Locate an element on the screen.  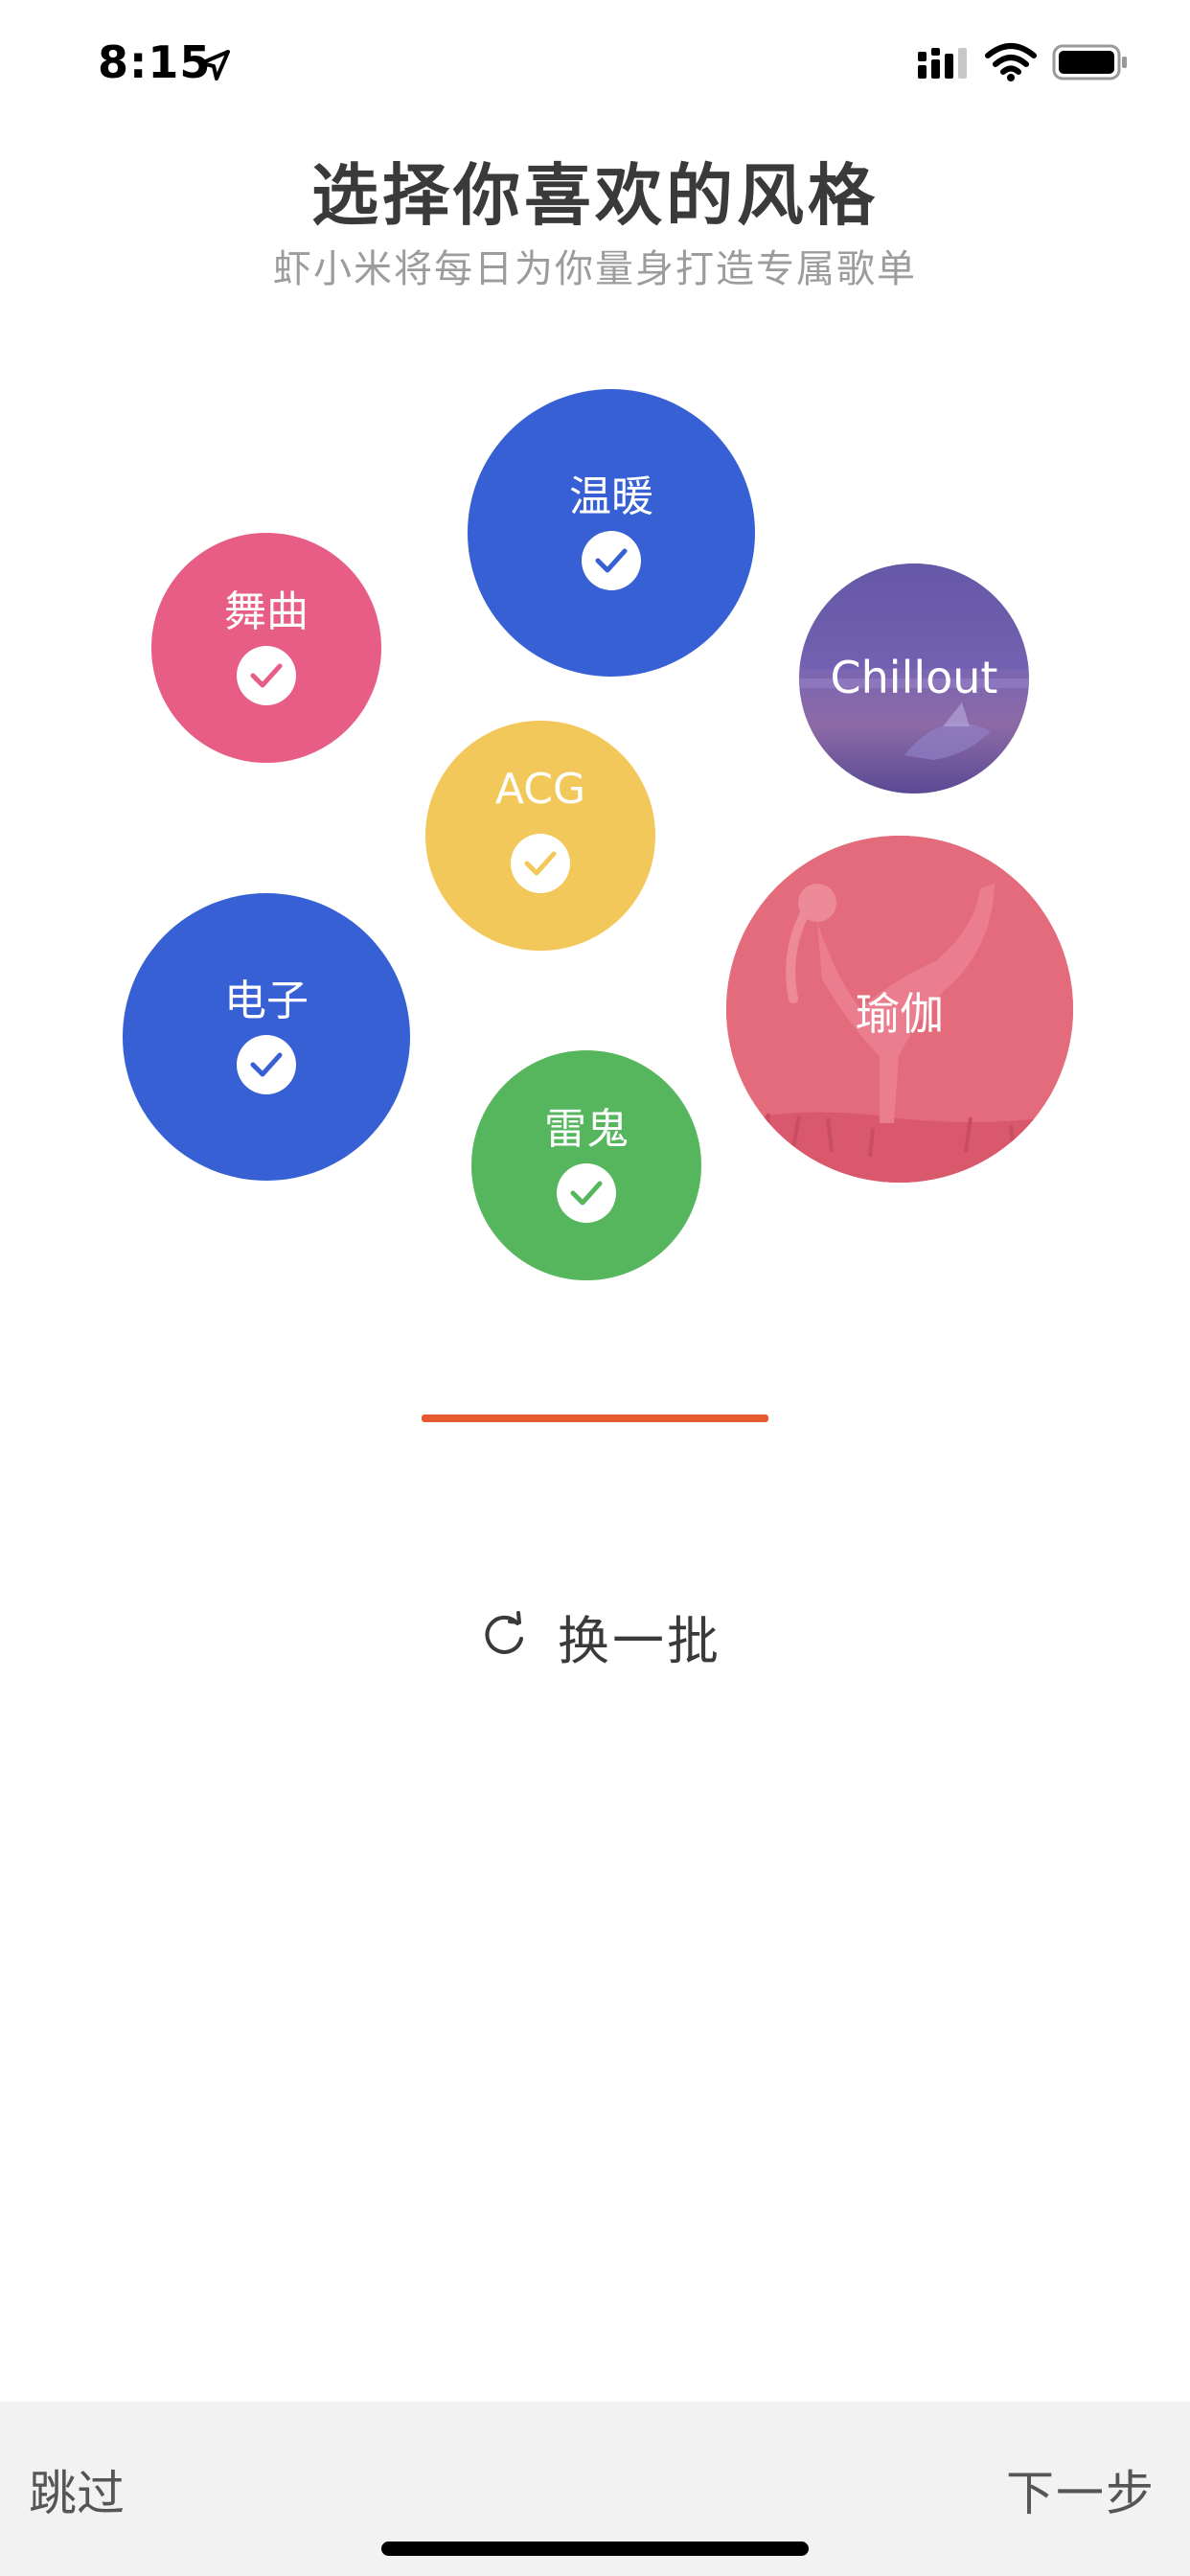
status-bar: 8:15 is located at coordinates (595, 63).